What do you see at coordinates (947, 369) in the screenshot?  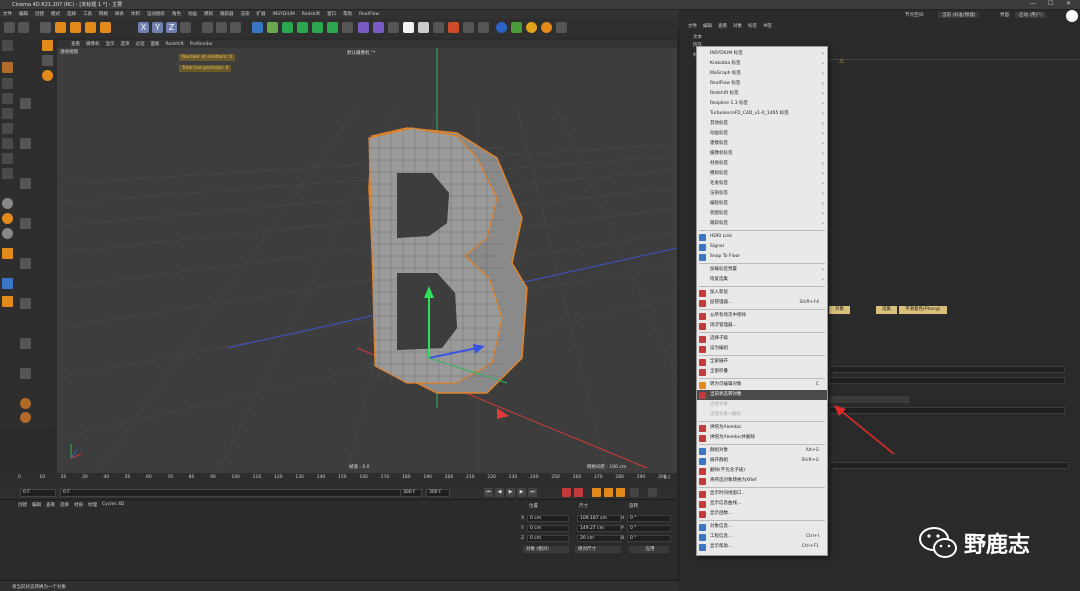 I see `attr-dropdown-a` at bounding box center [947, 369].